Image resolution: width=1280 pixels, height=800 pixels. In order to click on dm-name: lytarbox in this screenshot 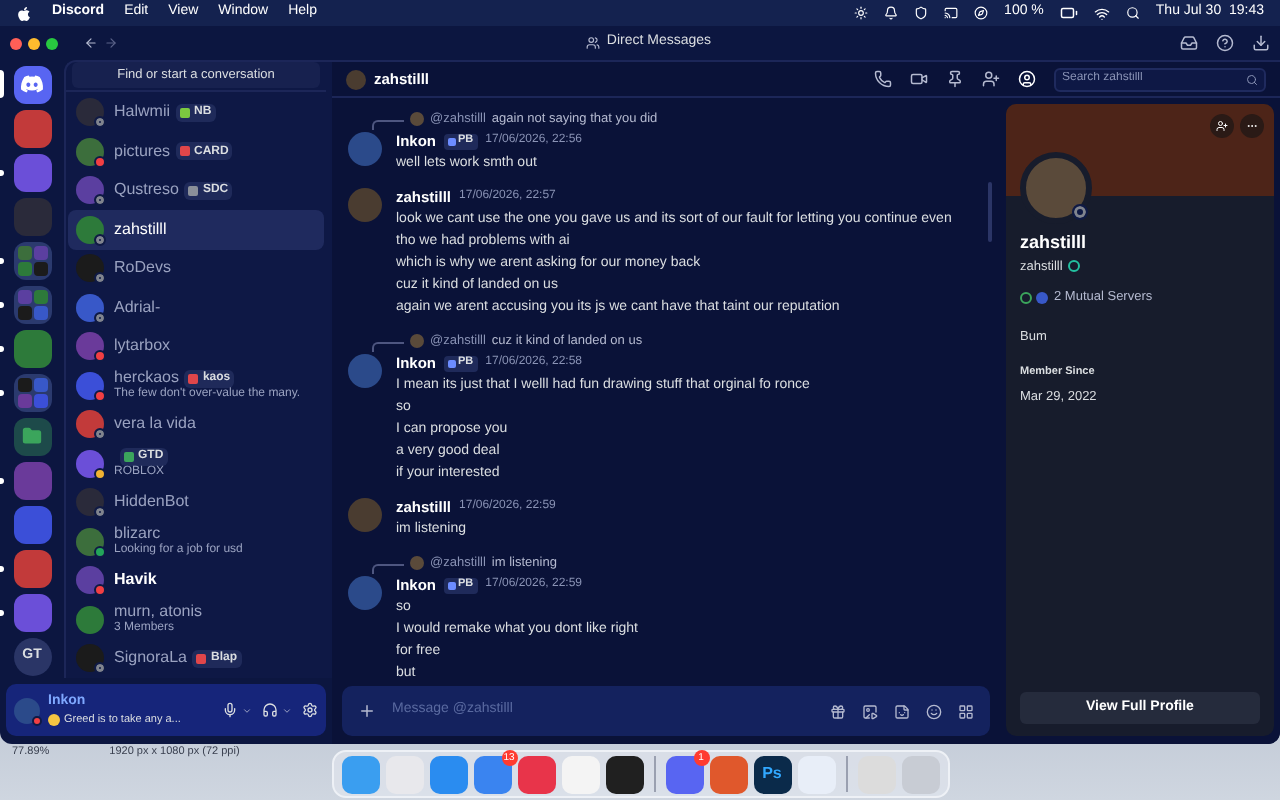, I will do `click(142, 346)`.